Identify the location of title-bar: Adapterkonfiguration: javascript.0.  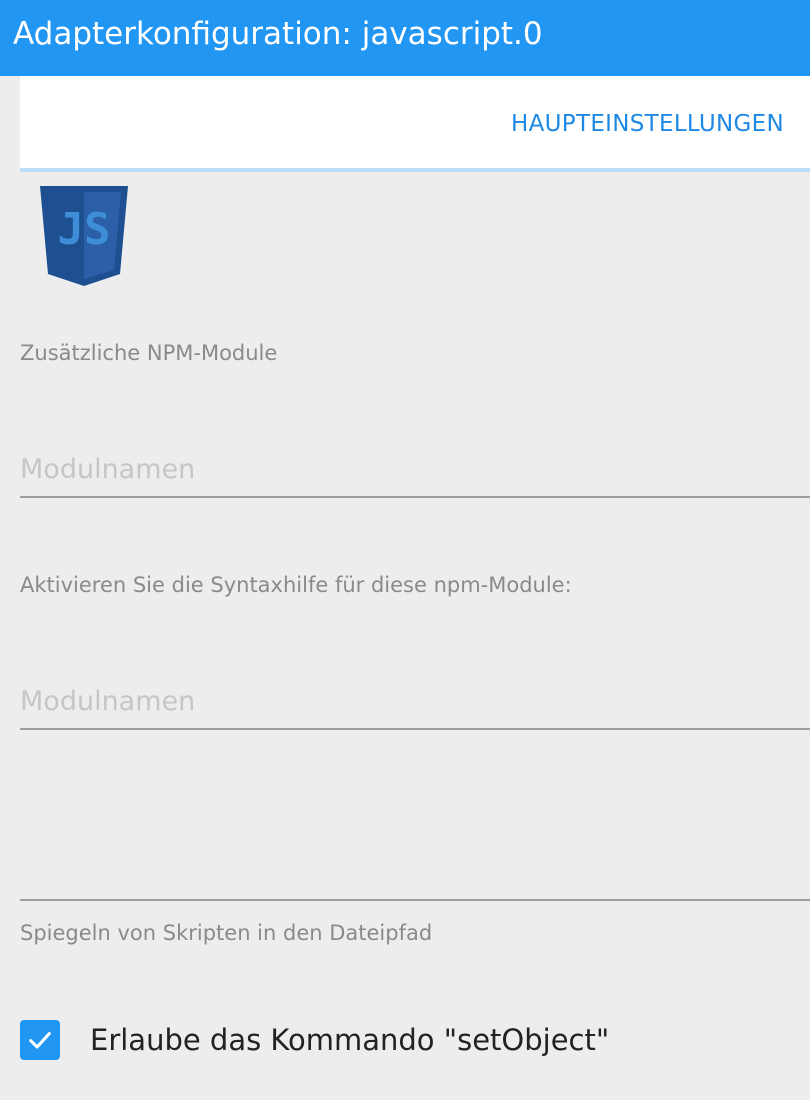
(405, 38).